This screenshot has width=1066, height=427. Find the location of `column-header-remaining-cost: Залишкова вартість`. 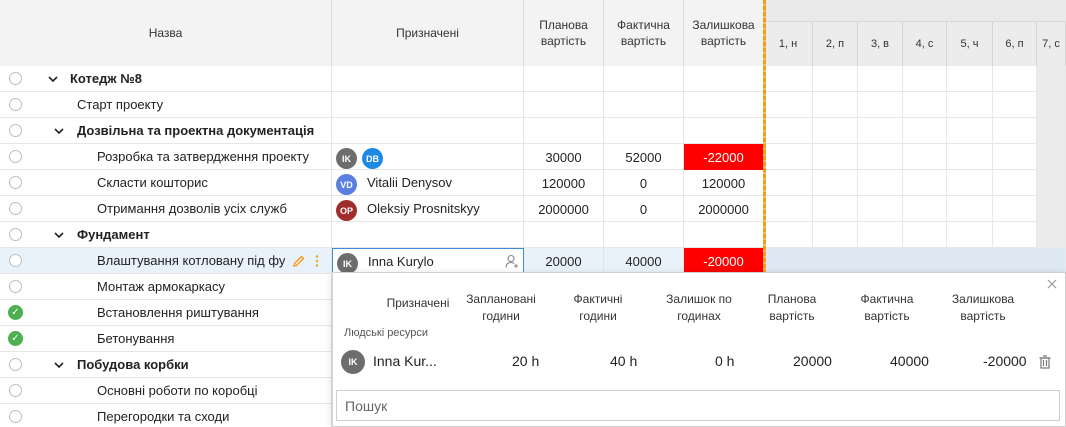

column-header-remaining-cost: Залишкова вартість is located at coordinates (724, 33).